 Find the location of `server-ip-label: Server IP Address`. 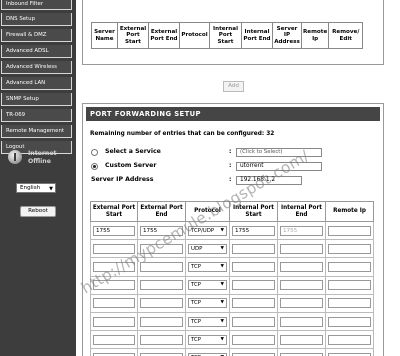

server-ip-label: Server IP Address is located at coordinates (122, 179).